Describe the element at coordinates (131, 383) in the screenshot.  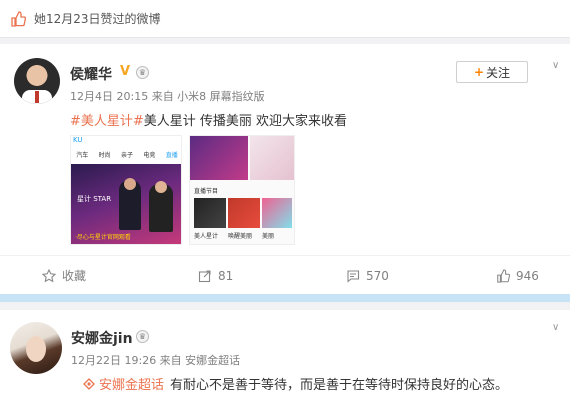
I see `super-topic-link: 安娜金超话` at that location.